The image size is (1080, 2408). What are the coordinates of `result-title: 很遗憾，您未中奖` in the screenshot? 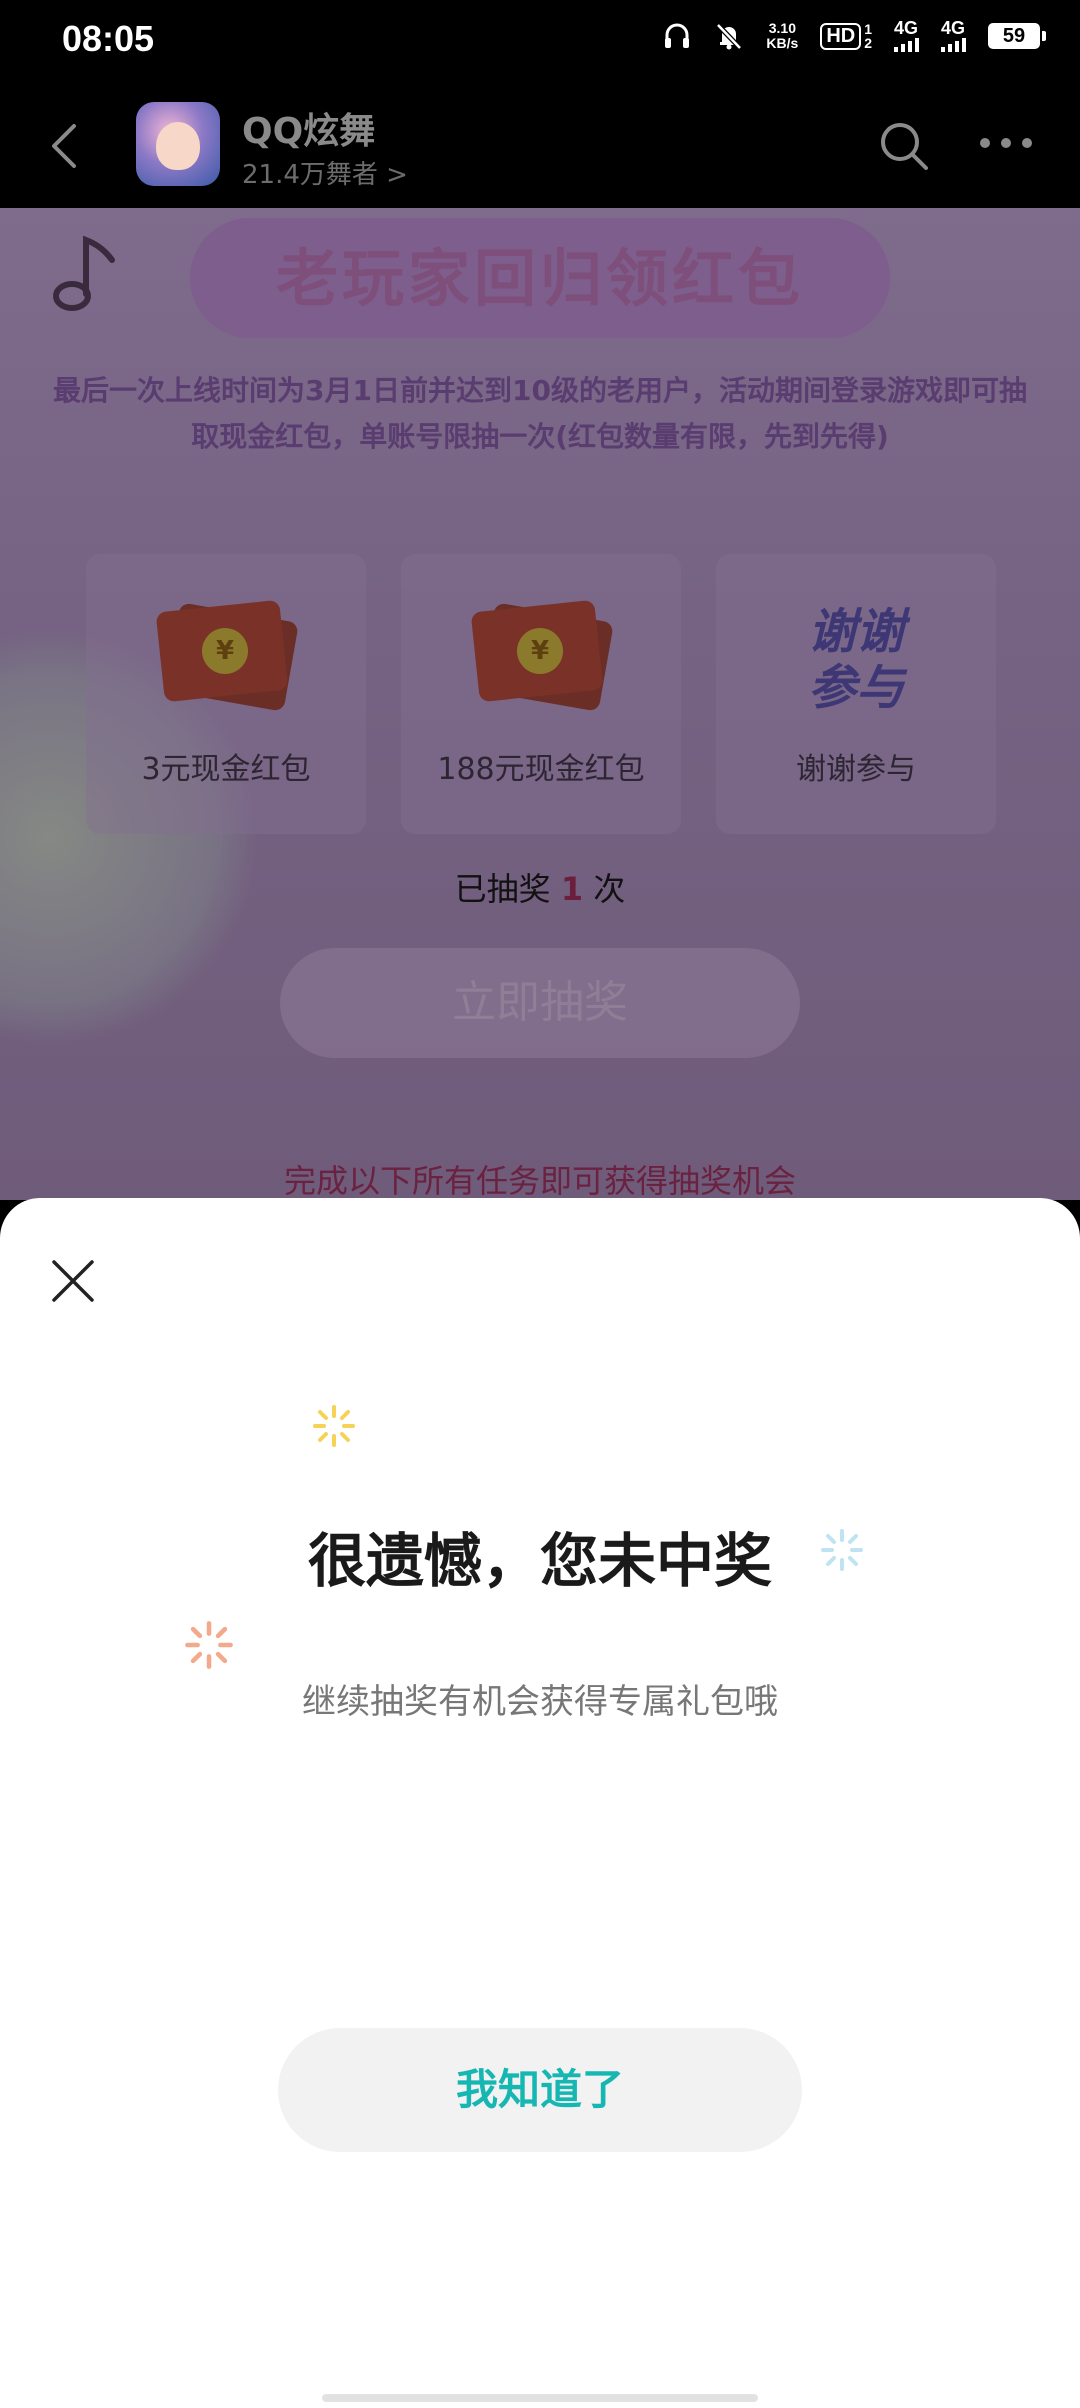 It's located at (539, 1561).